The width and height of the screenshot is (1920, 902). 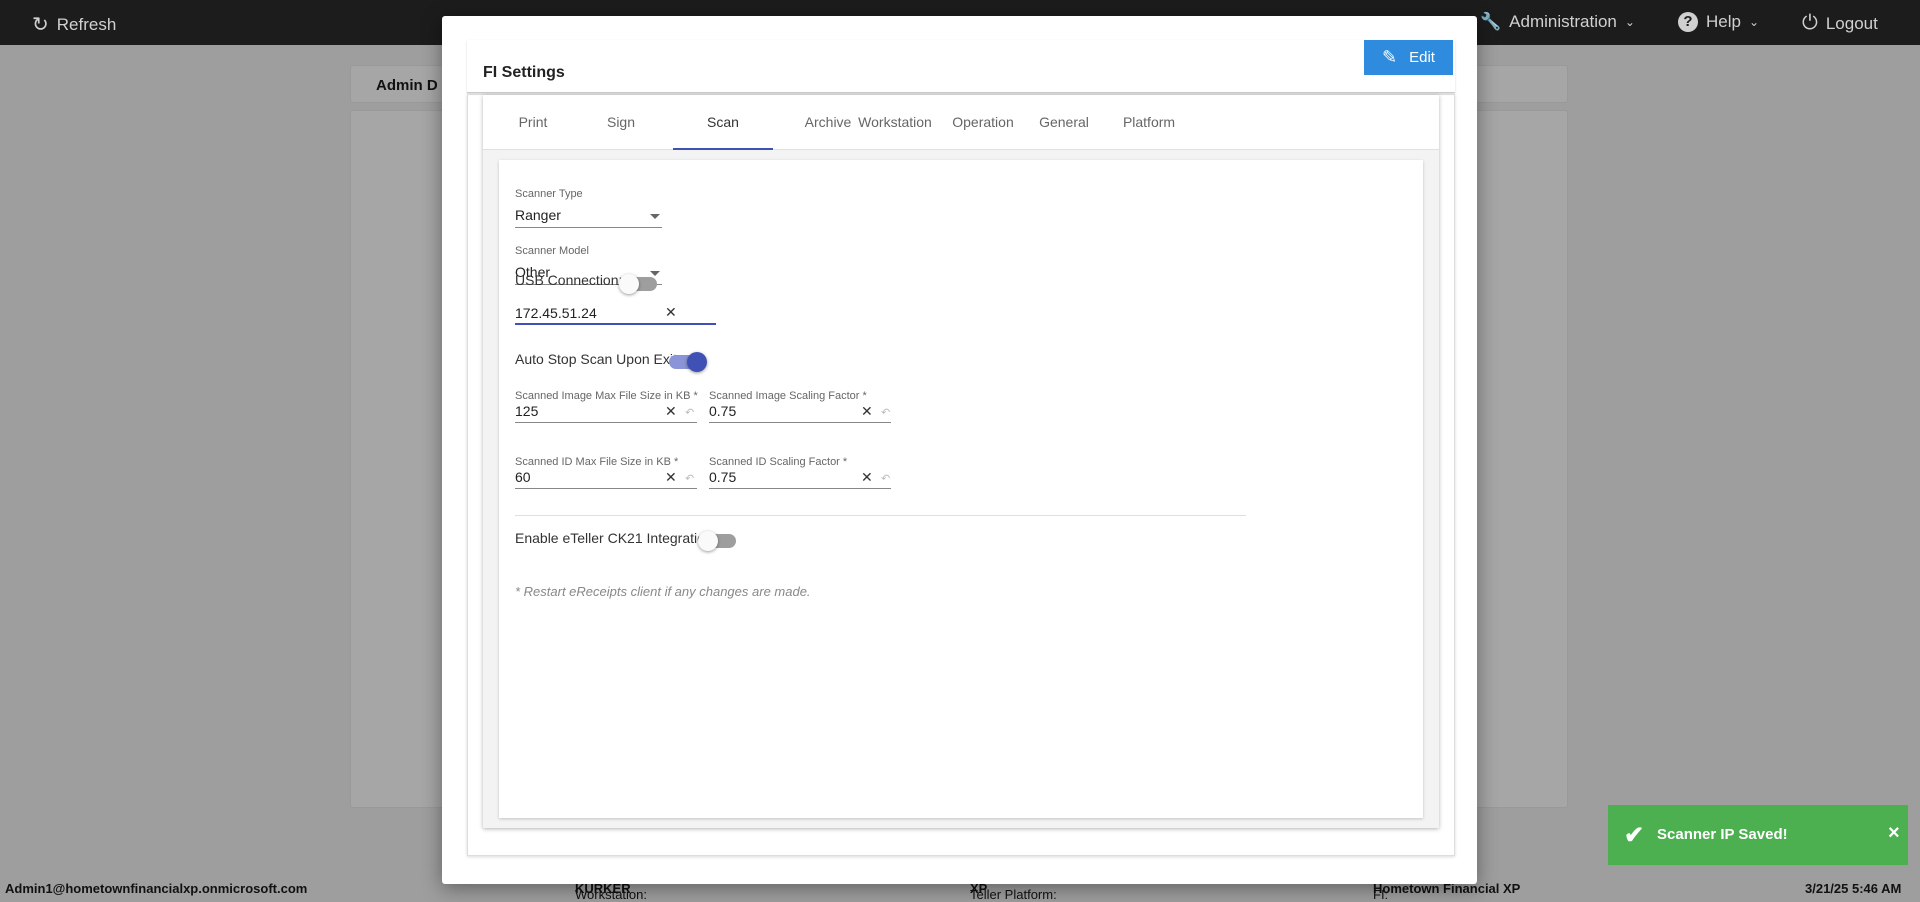 I want to click on edit-button: ✎ Edit, so click(x=1408, y=57).